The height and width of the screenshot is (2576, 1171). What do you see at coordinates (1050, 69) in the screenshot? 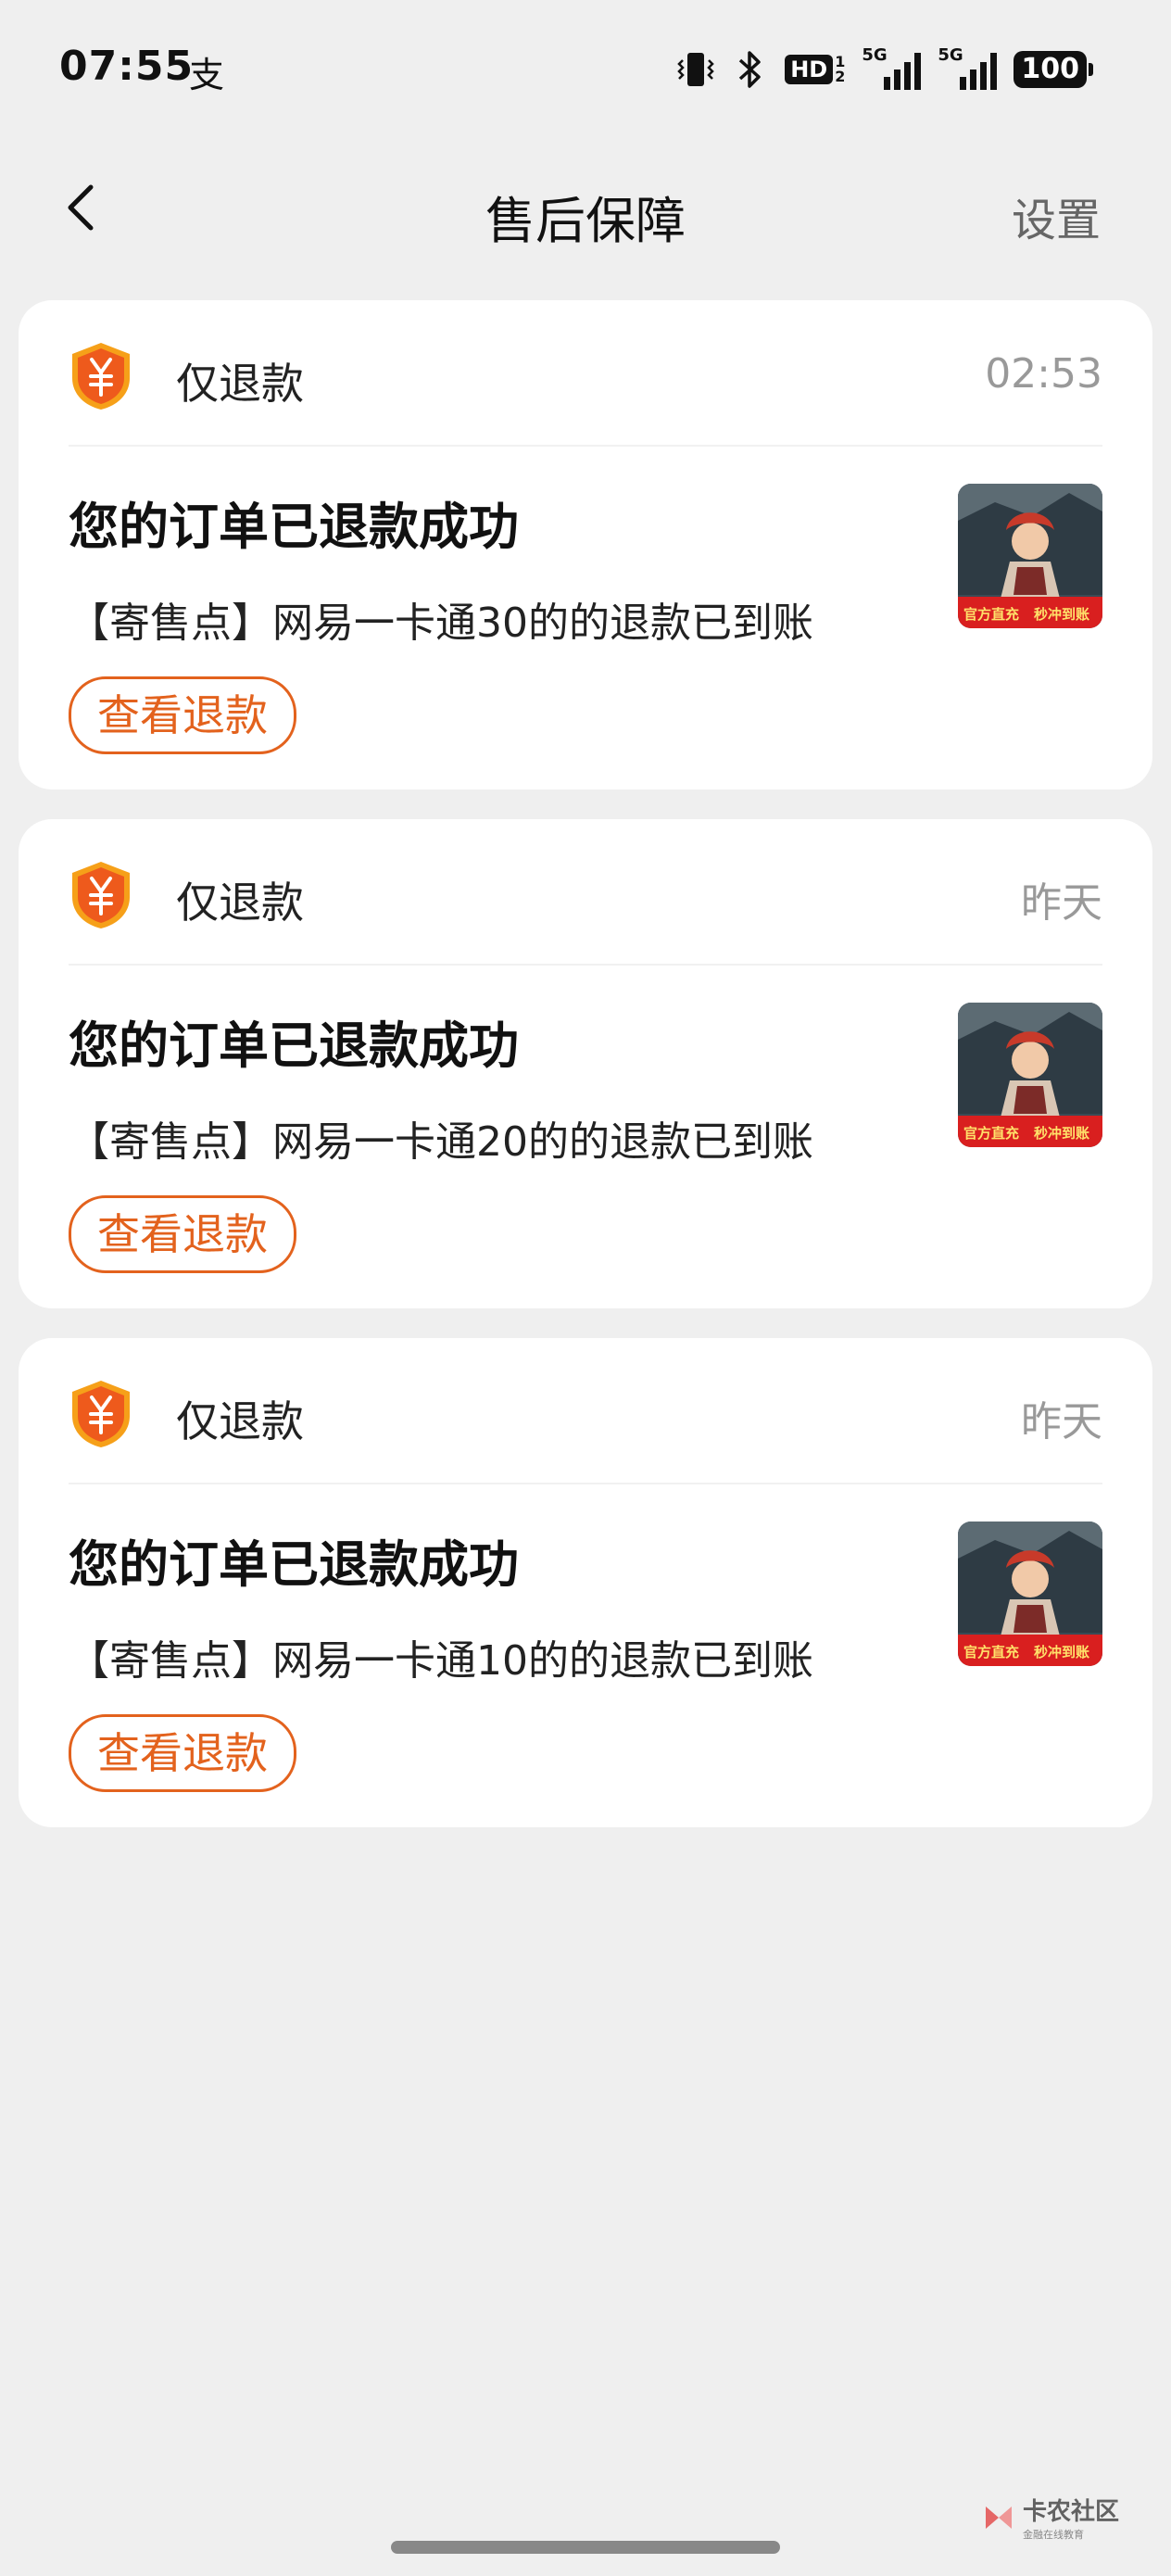
I see `battery-level: 100` at bounding box center [1050, 69].